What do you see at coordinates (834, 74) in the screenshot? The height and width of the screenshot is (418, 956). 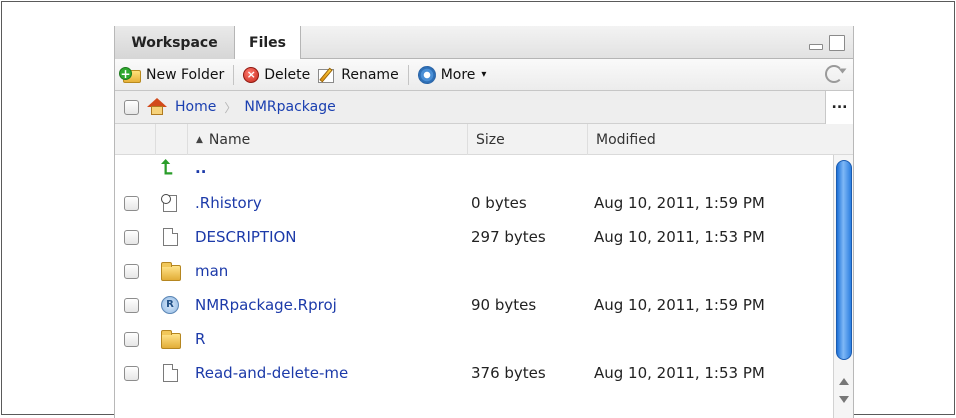 I see `refresh-icon` at bounding box center [834, 74].